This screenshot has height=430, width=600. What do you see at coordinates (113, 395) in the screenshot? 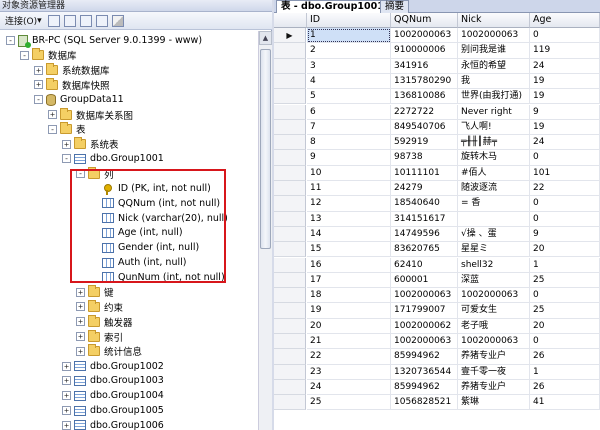
I see `tree-node: + dbo.Group1004` at bounding box center [113, 395].